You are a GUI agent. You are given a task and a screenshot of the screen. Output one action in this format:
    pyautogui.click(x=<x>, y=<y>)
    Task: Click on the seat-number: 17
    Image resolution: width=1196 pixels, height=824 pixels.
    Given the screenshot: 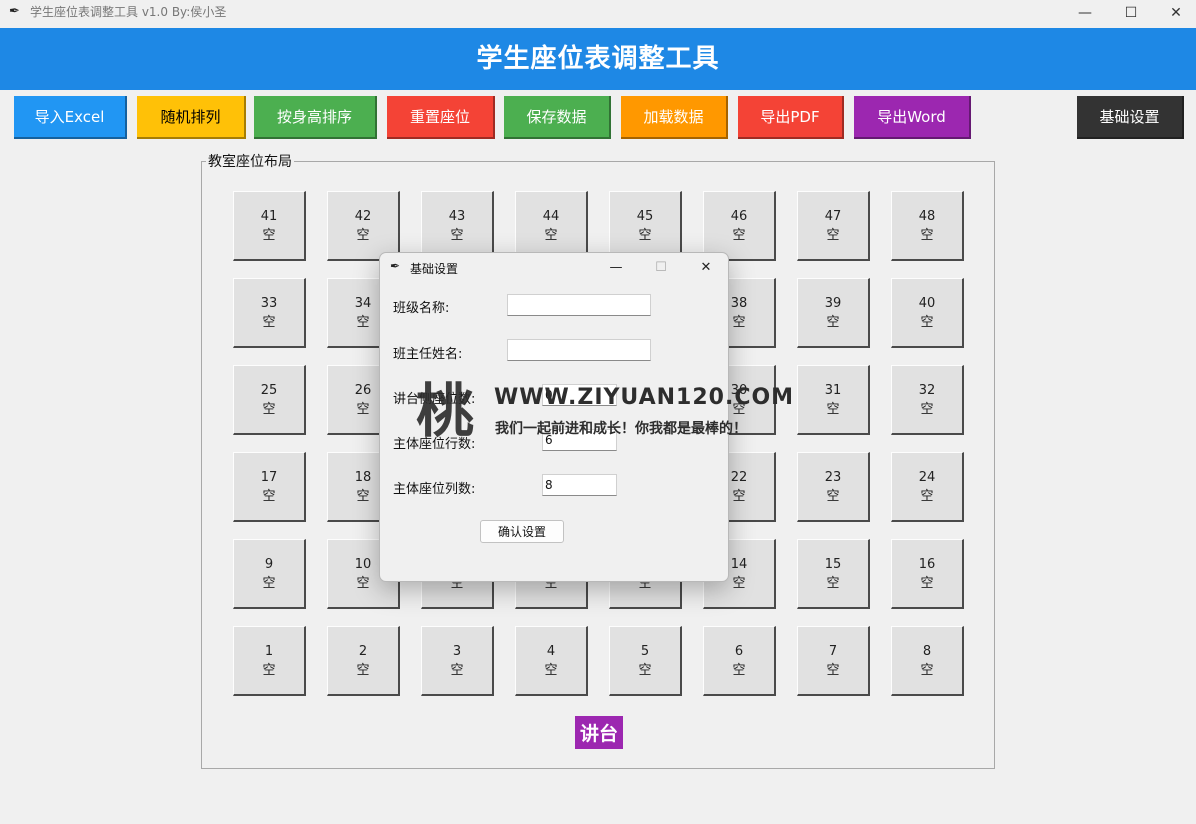 What is the action you would take?
    pyautogui.click(x=269, y=477)
    